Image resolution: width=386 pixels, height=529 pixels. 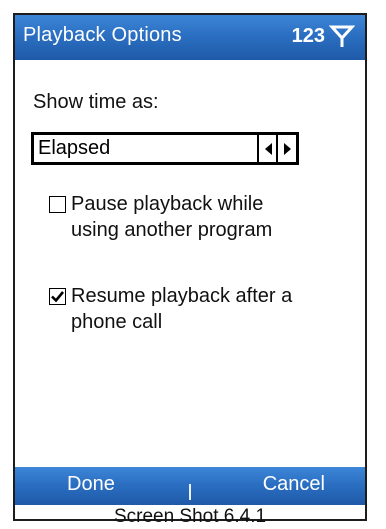 What do you see at coordinates (96, 102) in the screenshot?
I see `show-time-label: Show time as:` at bounding box center [96, 102].